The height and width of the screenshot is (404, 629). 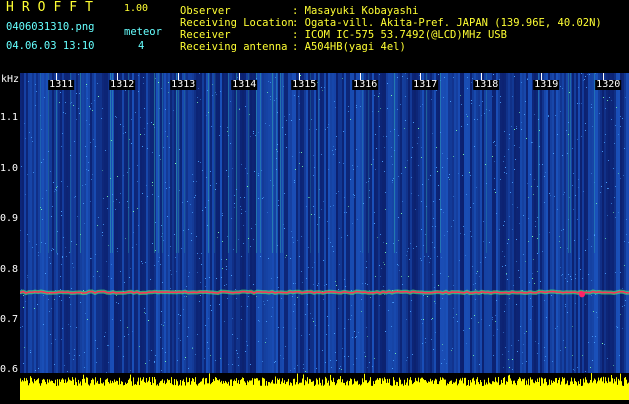 What do you see at coordinates (365, 84) in the screenshot?
I see `x-tick-label: 1316` at bounding box center [365, 84].